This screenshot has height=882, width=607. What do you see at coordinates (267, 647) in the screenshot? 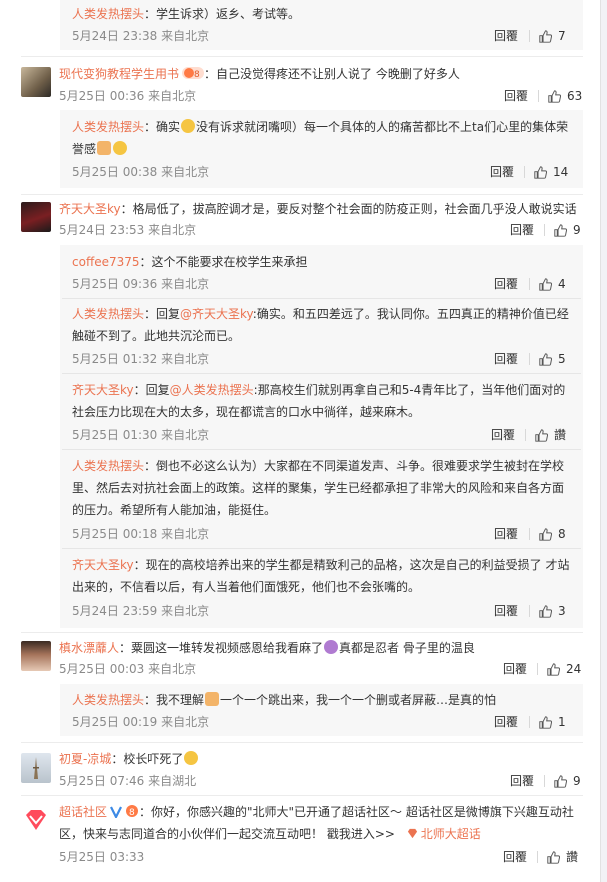
I see `comment-text: 槙水漂蘼人：粟圆这一堆转发视频感恩给我看麻了 真都是忍者 骨子里的温良` at bounding box center [267, 647].